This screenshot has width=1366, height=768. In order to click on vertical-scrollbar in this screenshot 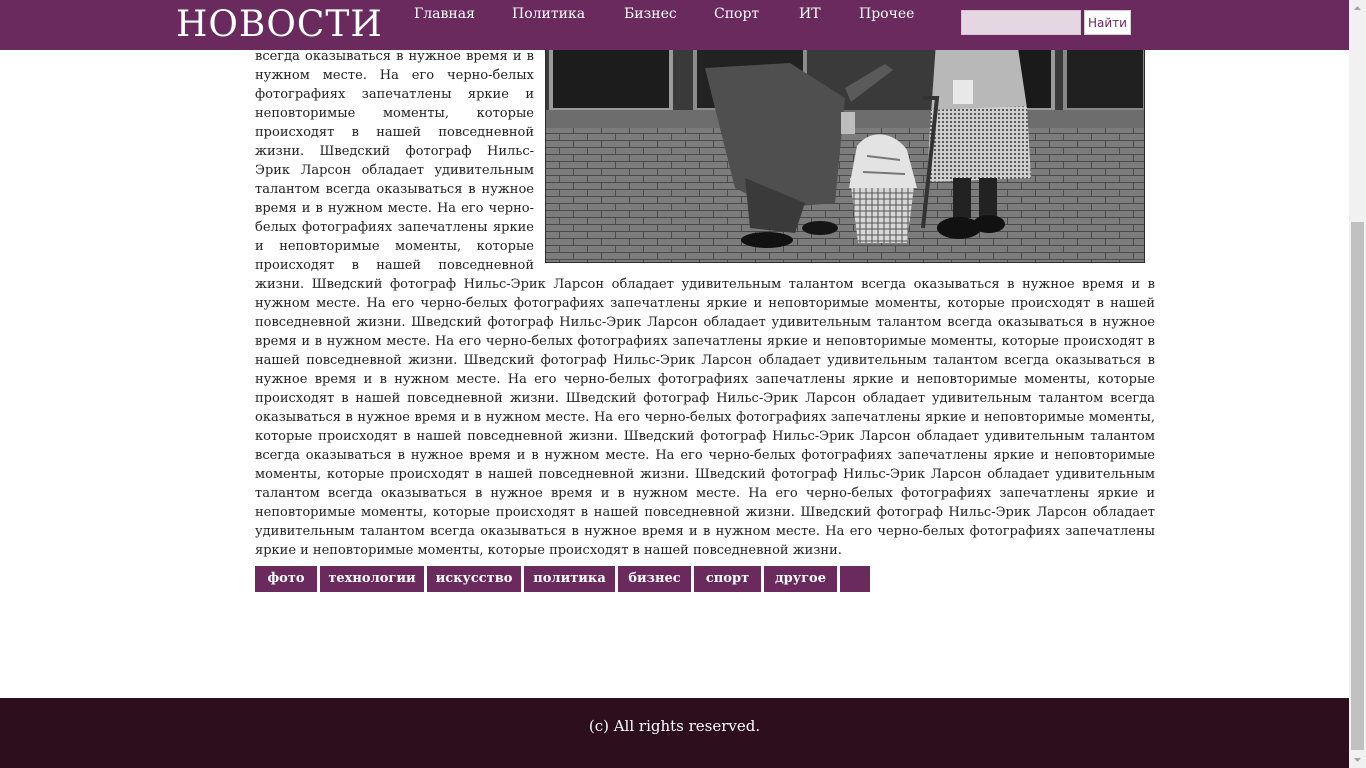, I will do `click(1357, 384)`.